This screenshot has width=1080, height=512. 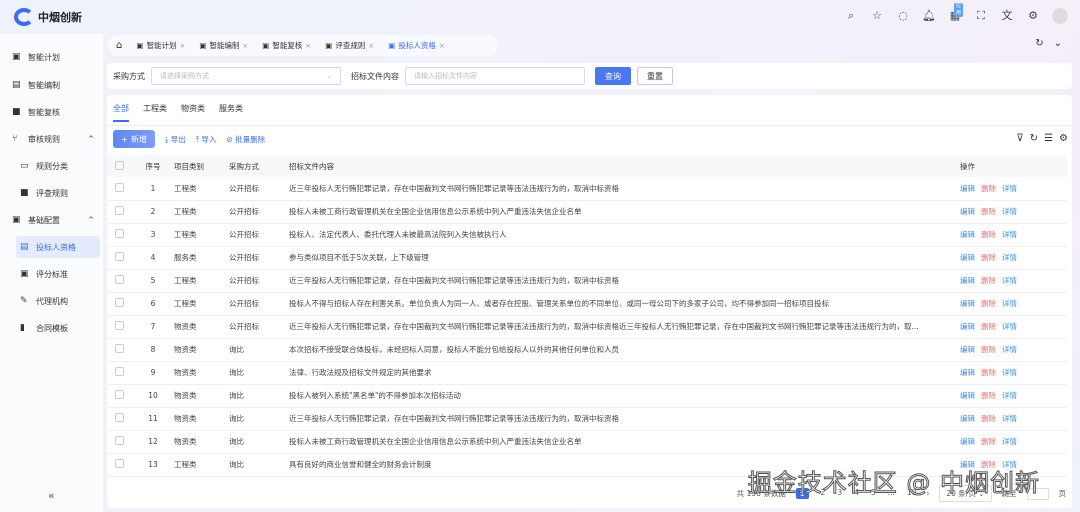 I want to click on goto-page-input, so click(x=1037, y=493).